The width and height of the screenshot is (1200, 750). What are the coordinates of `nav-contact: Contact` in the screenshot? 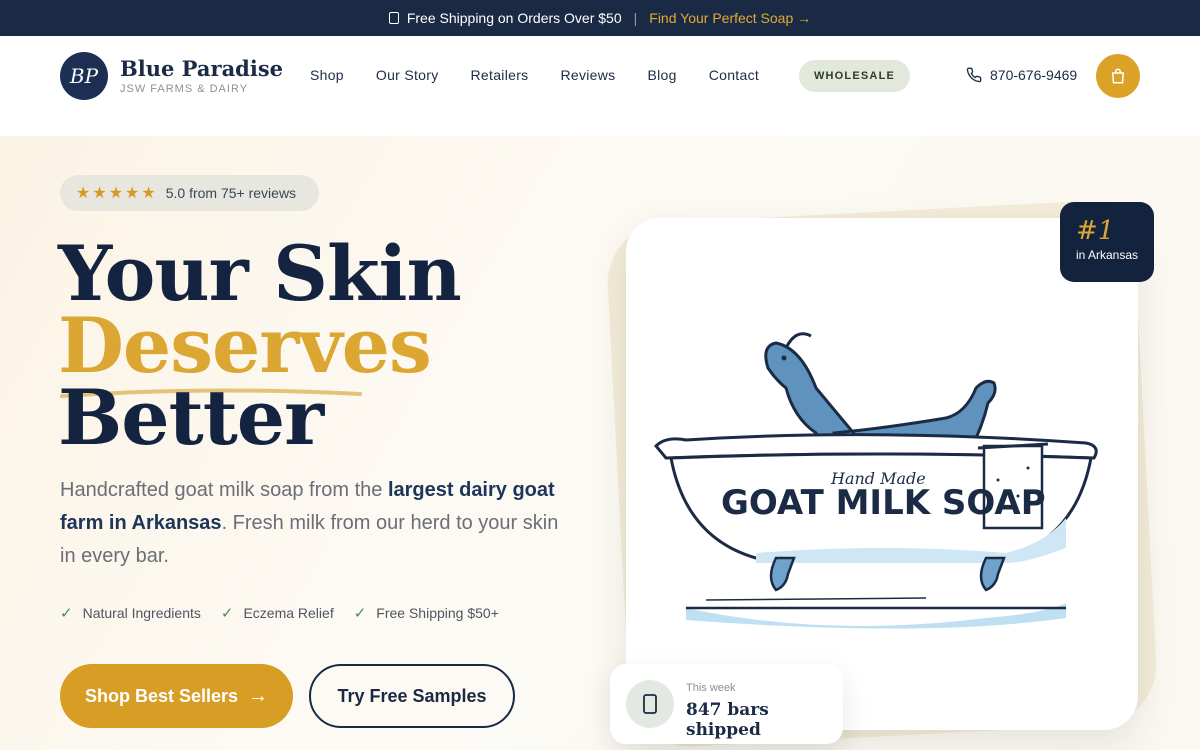 It's located at (734, 75).